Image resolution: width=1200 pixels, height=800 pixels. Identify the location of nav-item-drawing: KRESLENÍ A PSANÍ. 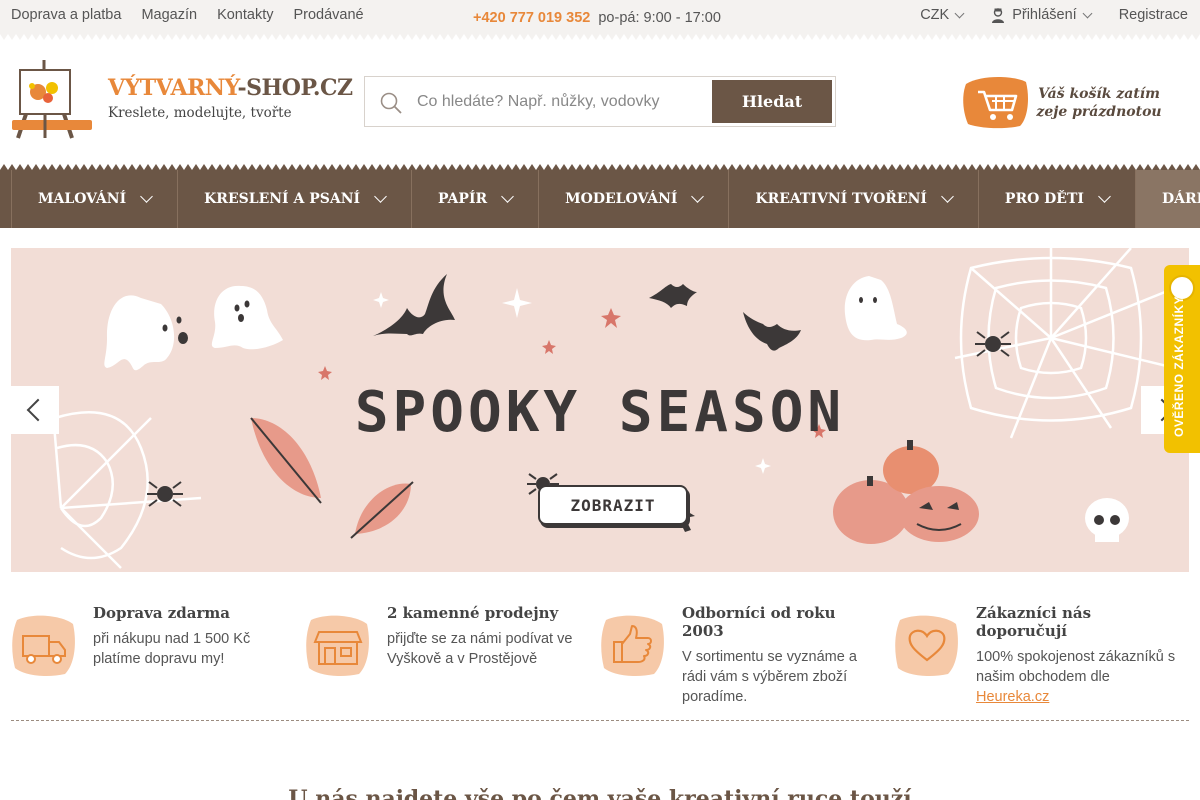
(294, 199).